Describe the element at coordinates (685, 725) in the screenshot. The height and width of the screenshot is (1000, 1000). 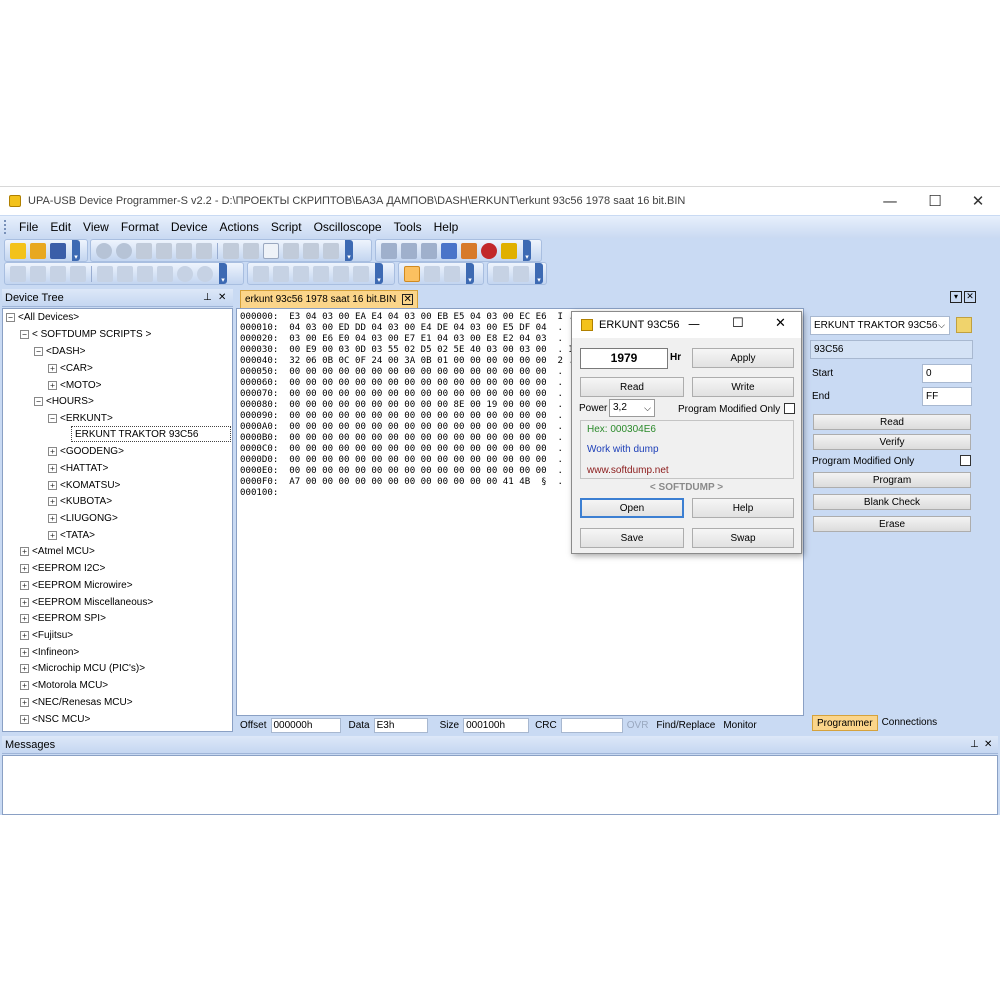
I see `find-replace-button: Find/Replace` at that location.